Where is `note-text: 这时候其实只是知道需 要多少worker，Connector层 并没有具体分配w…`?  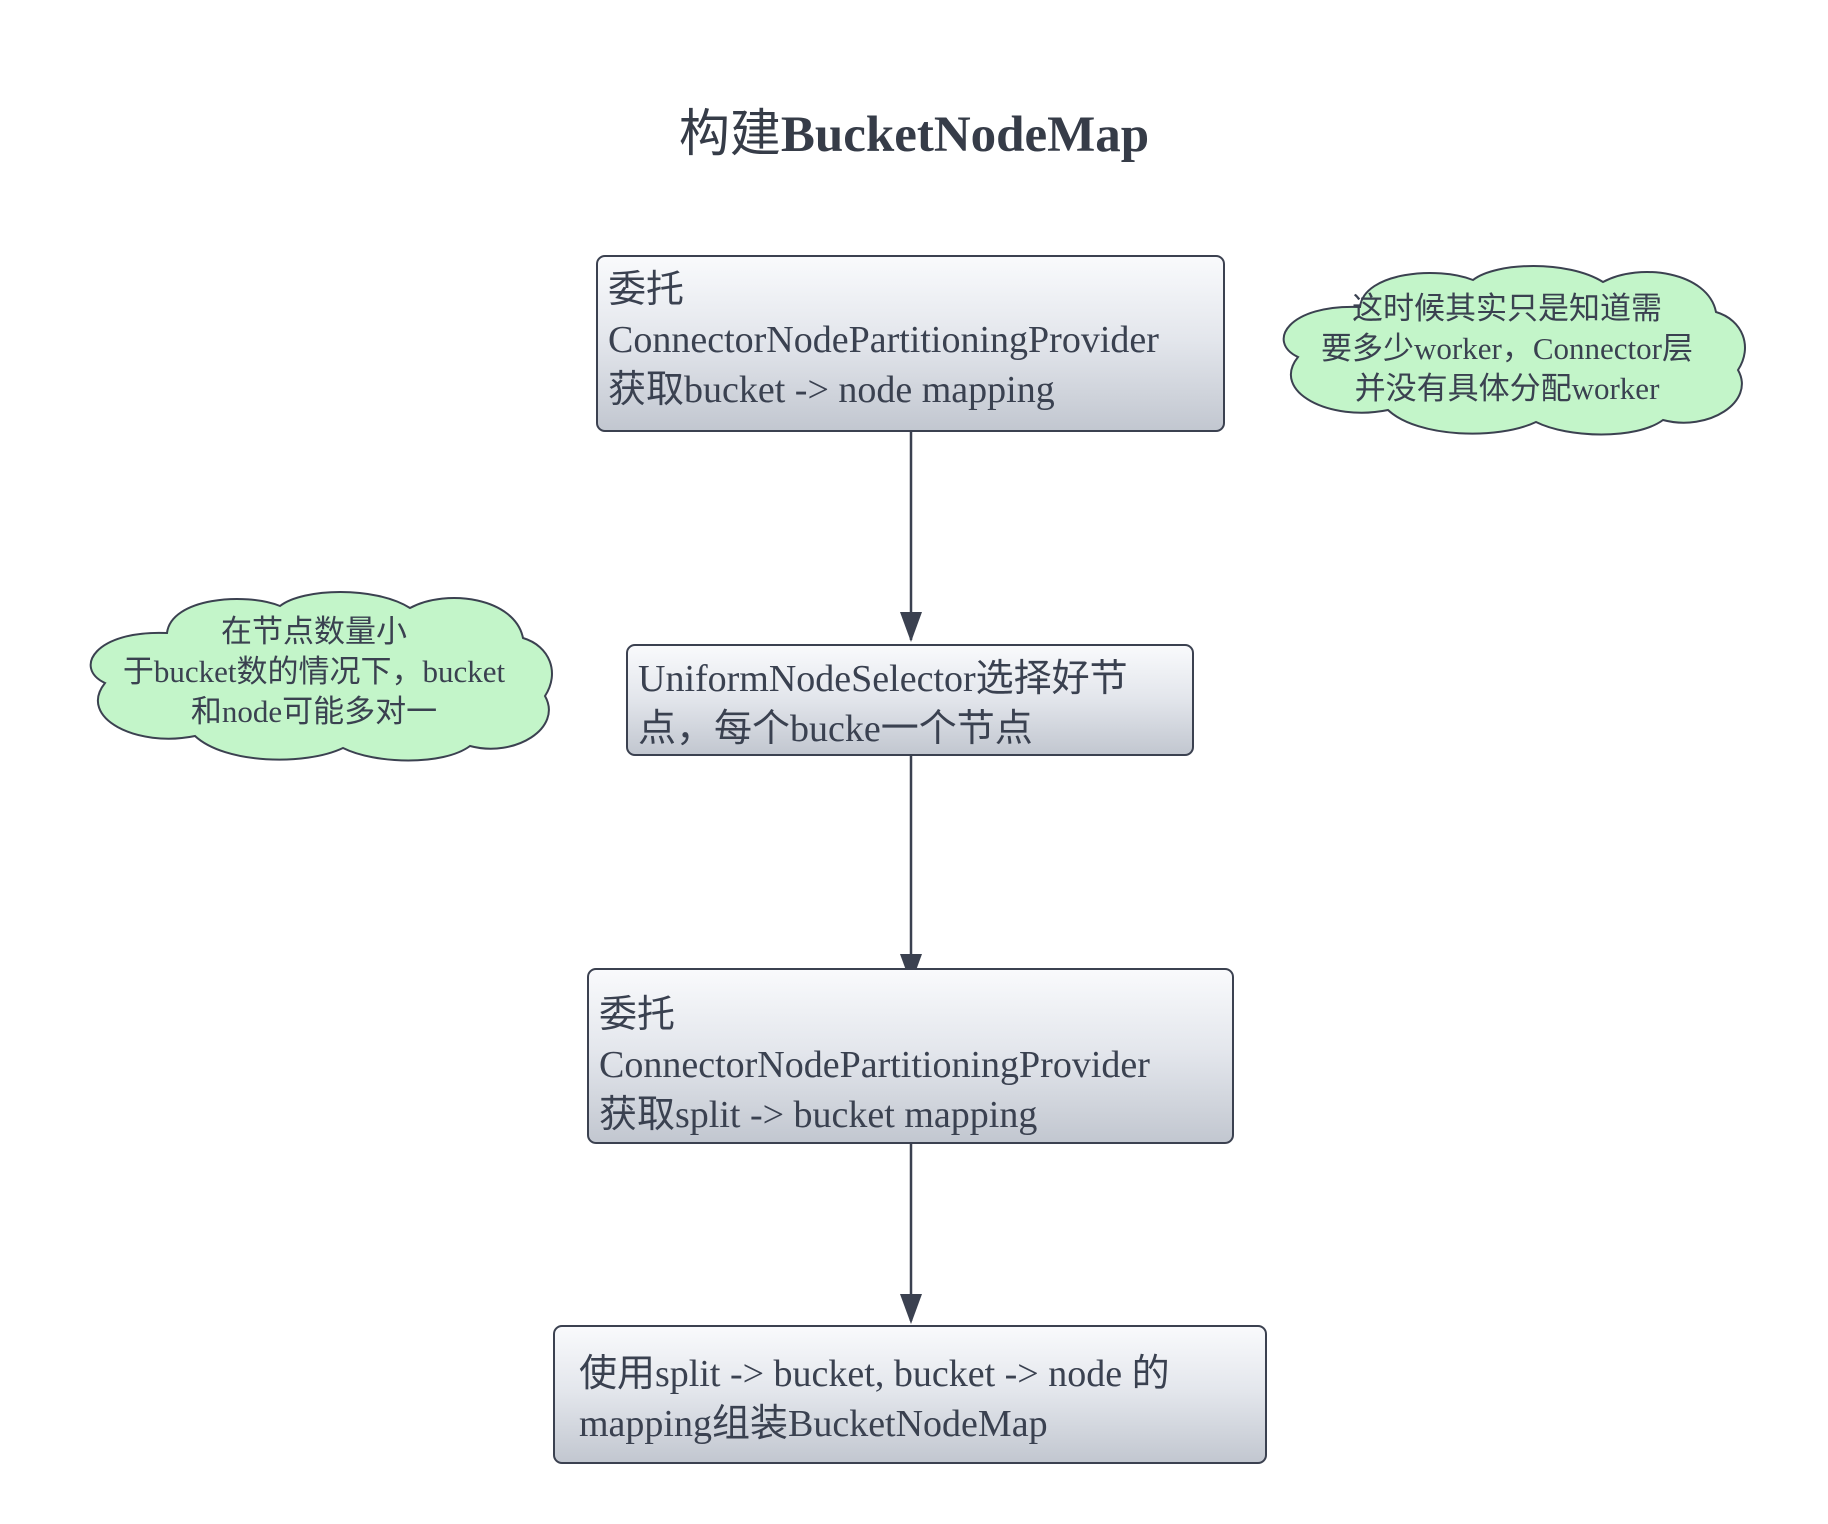 note-text: 这时候其实只是知道需 要多少worker，Connector层 并没有具体分配w… is located at coordinates (1507, 349).